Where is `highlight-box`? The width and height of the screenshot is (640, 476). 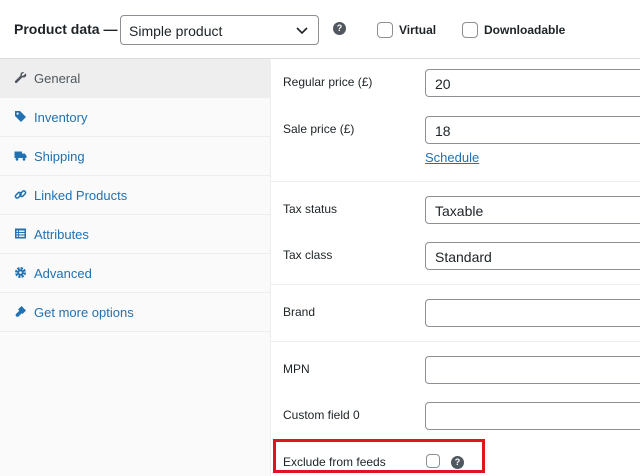 highlight-box is located at coordinates (379, 456).